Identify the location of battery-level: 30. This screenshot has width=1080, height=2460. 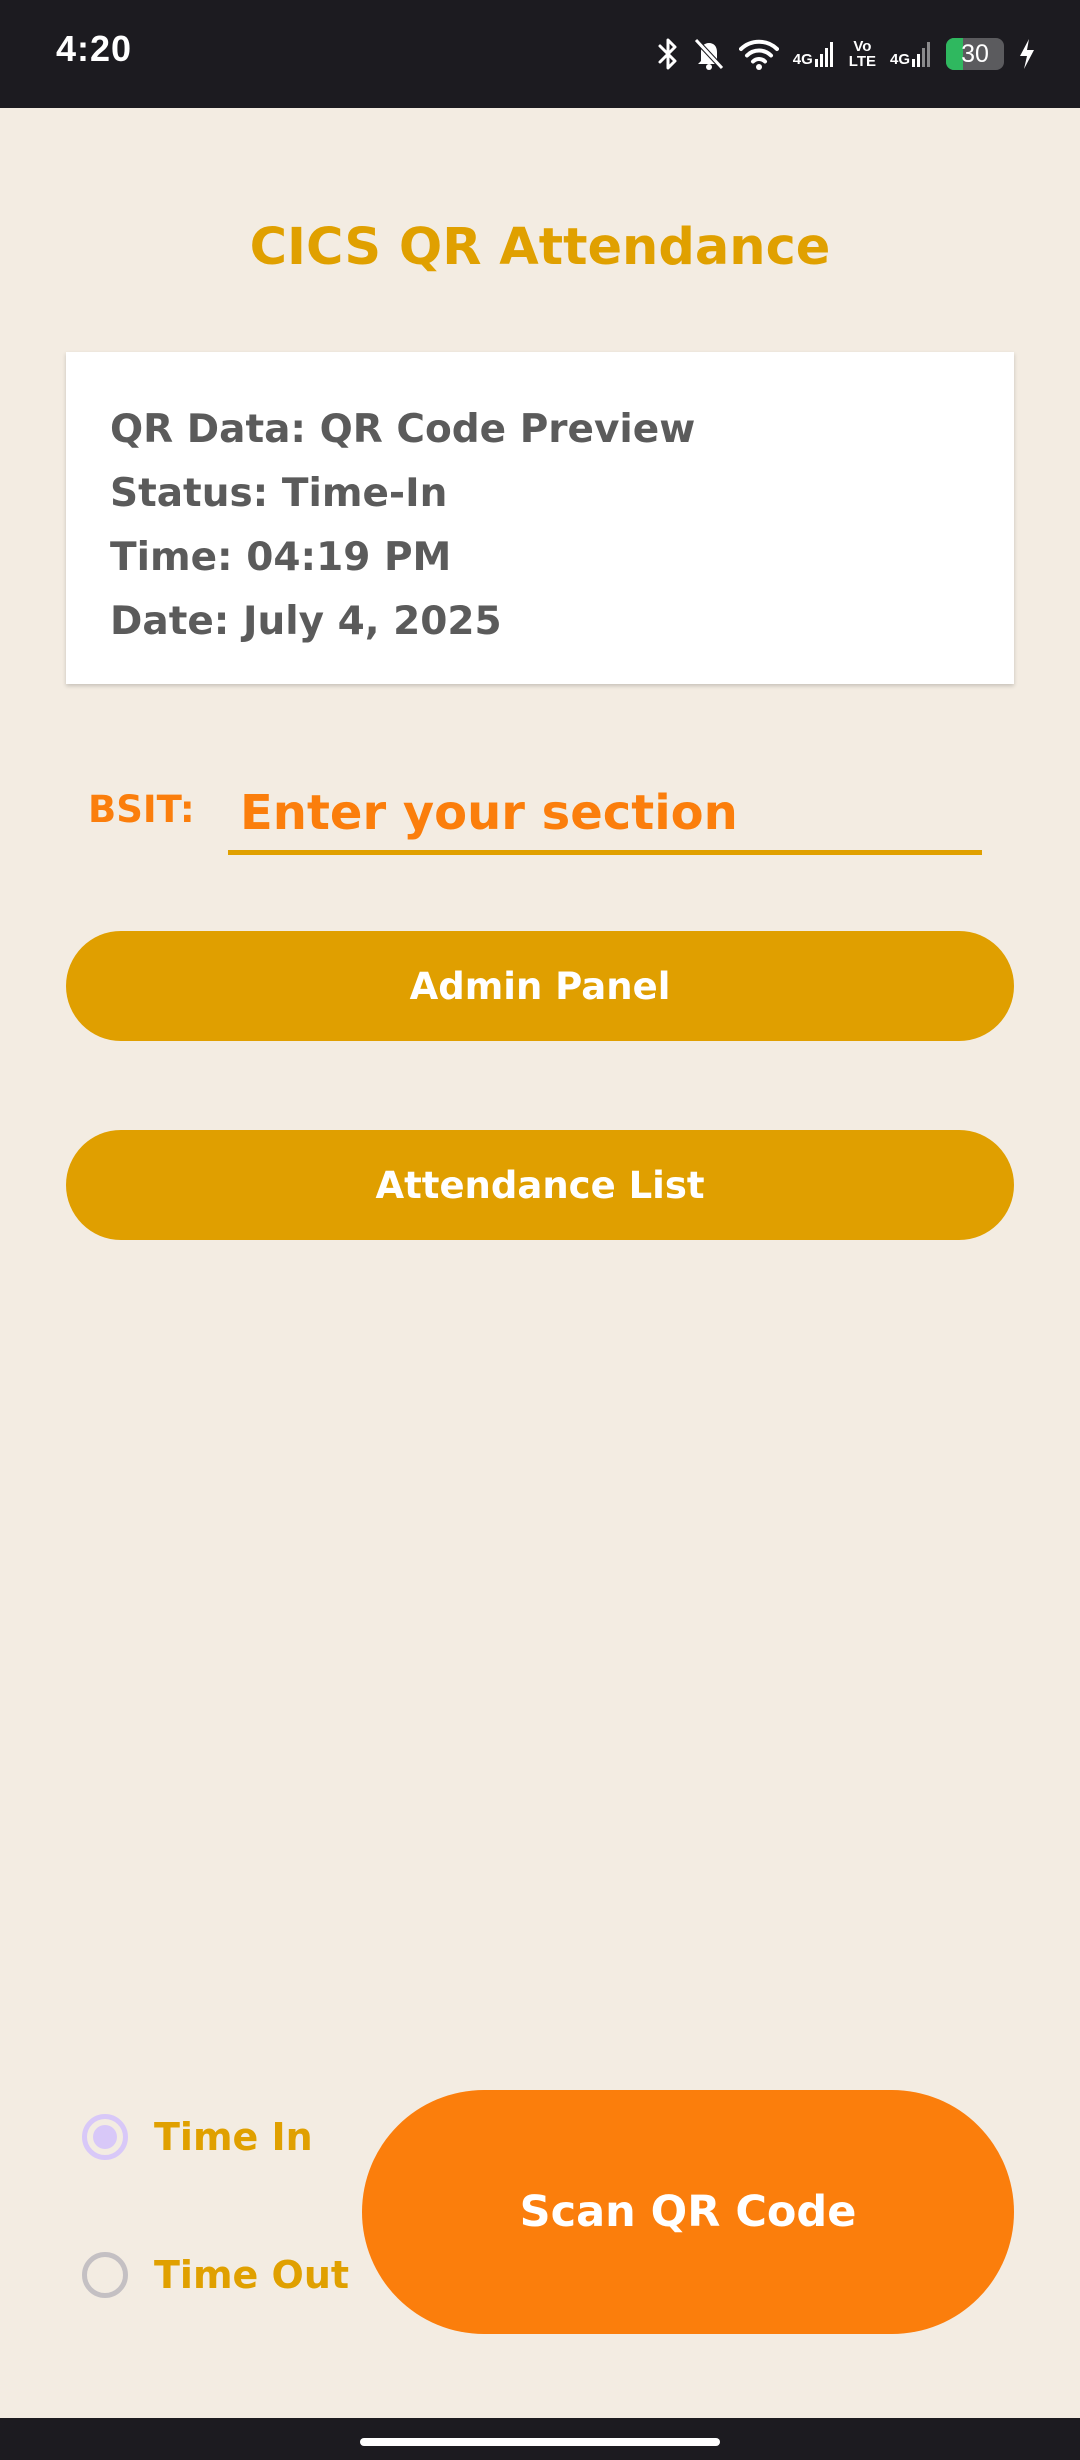
(975, 54).